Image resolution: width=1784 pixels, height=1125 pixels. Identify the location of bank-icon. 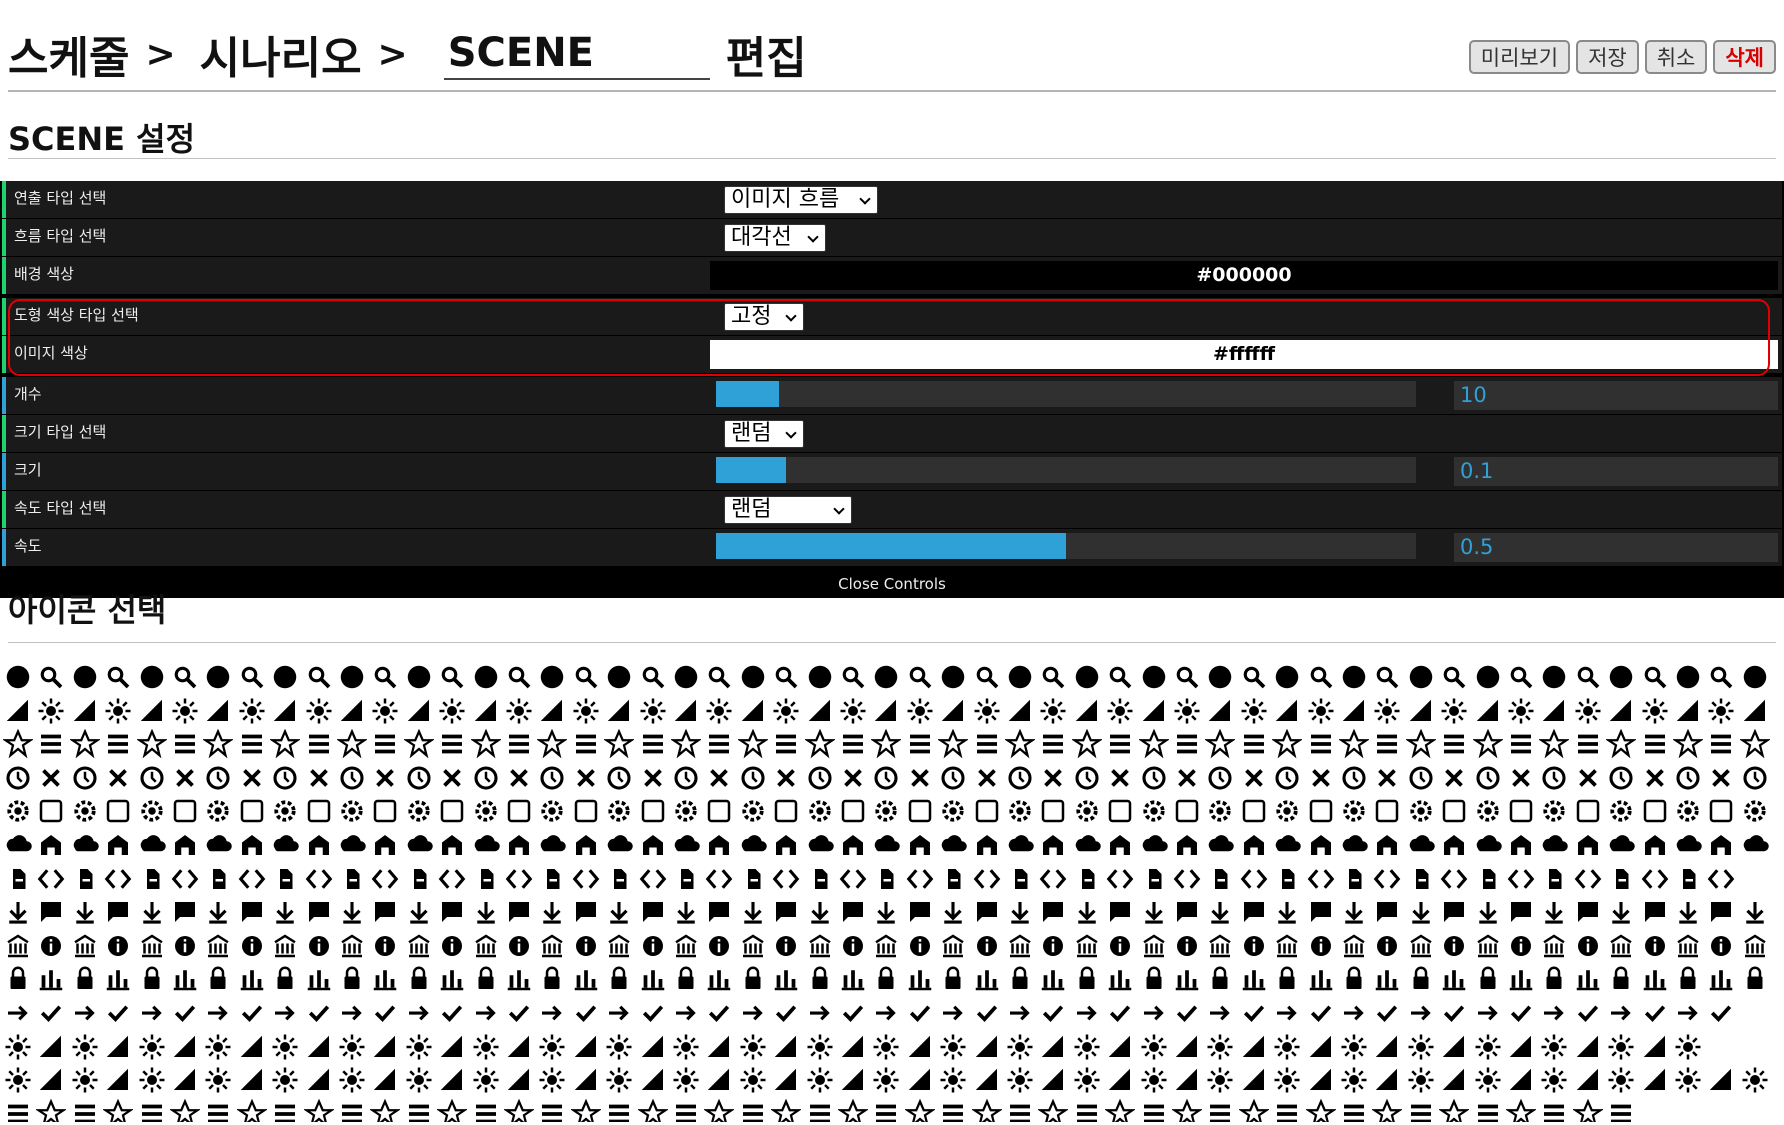
(1688, 979).